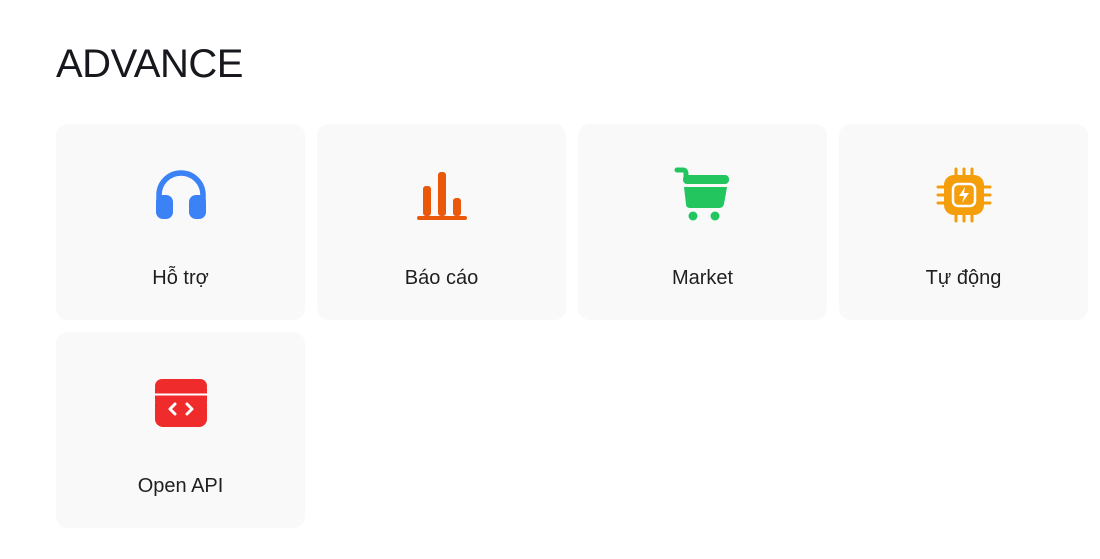  I want to click on card-label-reports: Báo cáo, so click(441, 278).